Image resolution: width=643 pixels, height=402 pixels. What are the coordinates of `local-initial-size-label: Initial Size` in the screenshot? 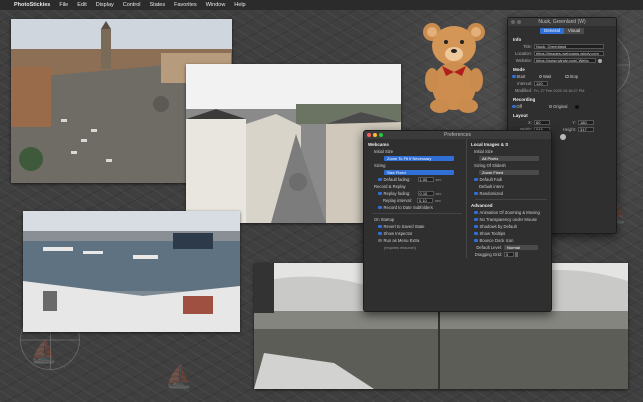 It's located at (484, 151).